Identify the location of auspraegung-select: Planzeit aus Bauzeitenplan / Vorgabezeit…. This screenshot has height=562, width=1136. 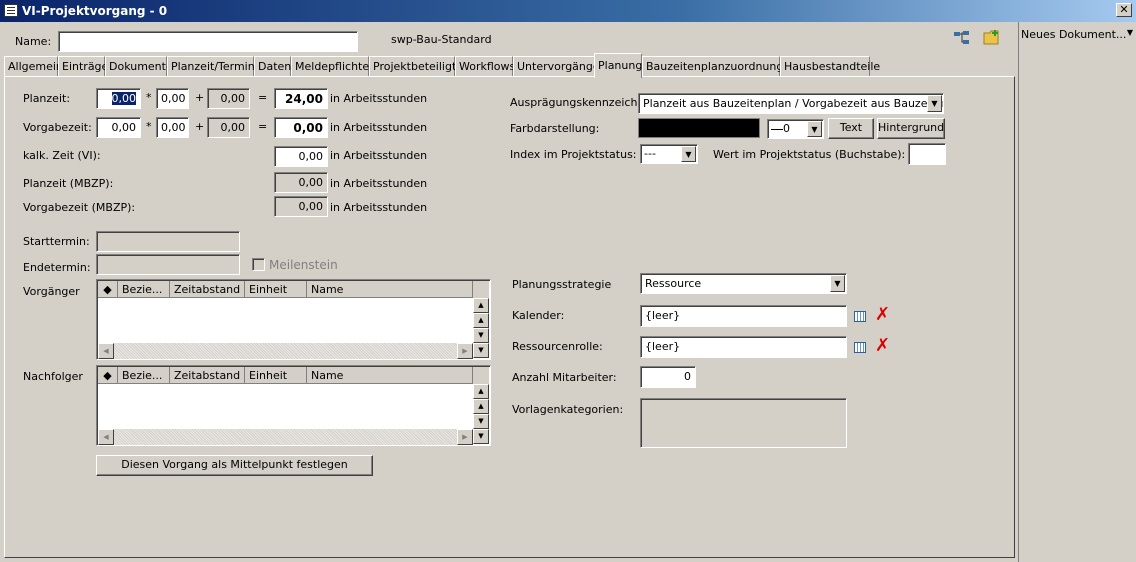
(791, 103).